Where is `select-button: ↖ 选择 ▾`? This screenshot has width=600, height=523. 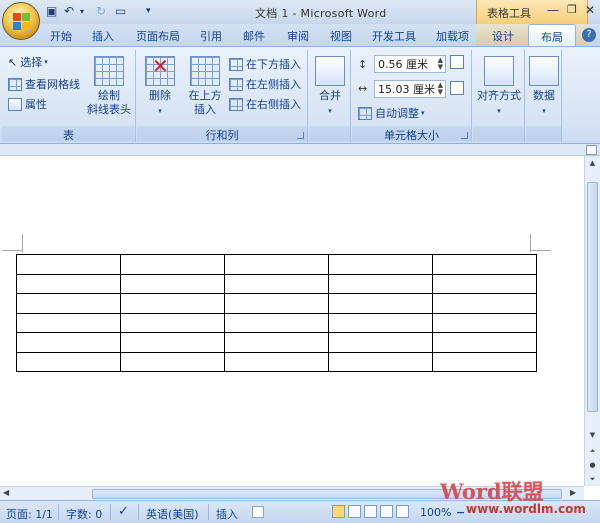 select-button: ↖ 选择 ▾ is located at coordinates (28, 62).